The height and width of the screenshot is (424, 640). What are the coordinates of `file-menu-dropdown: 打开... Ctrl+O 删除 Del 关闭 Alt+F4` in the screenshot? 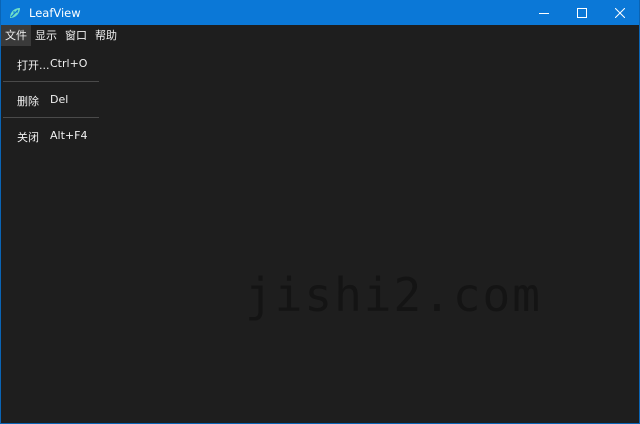 It's located at (51, 99).